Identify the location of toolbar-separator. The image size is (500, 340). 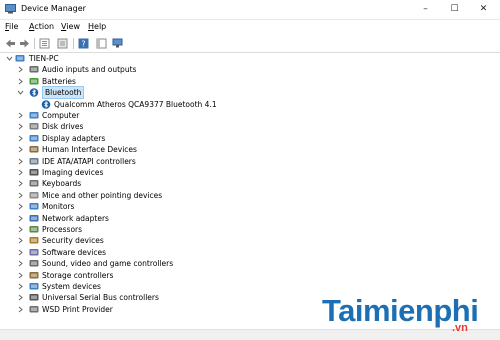
(34, 43).